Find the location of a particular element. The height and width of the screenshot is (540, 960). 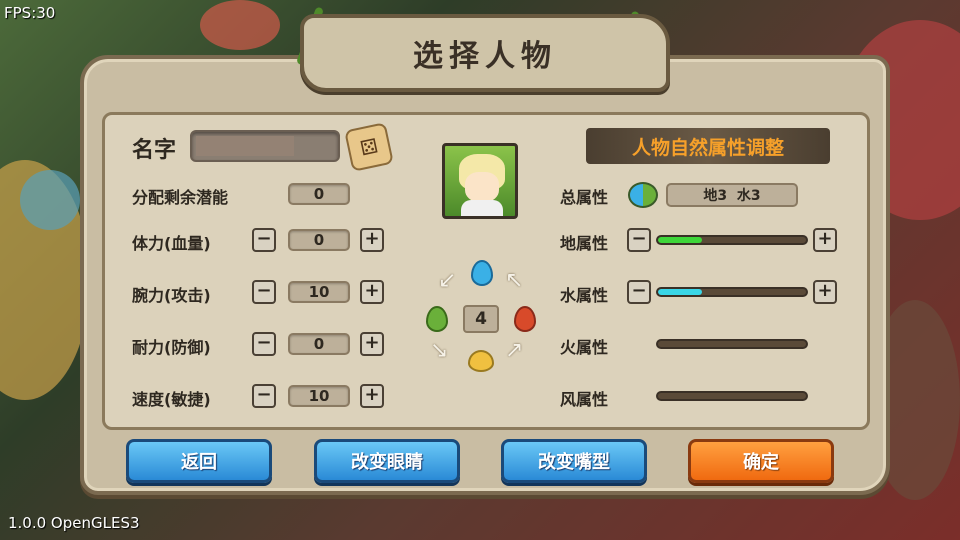

back-button: 返回 is located at coordinates (199, 461).